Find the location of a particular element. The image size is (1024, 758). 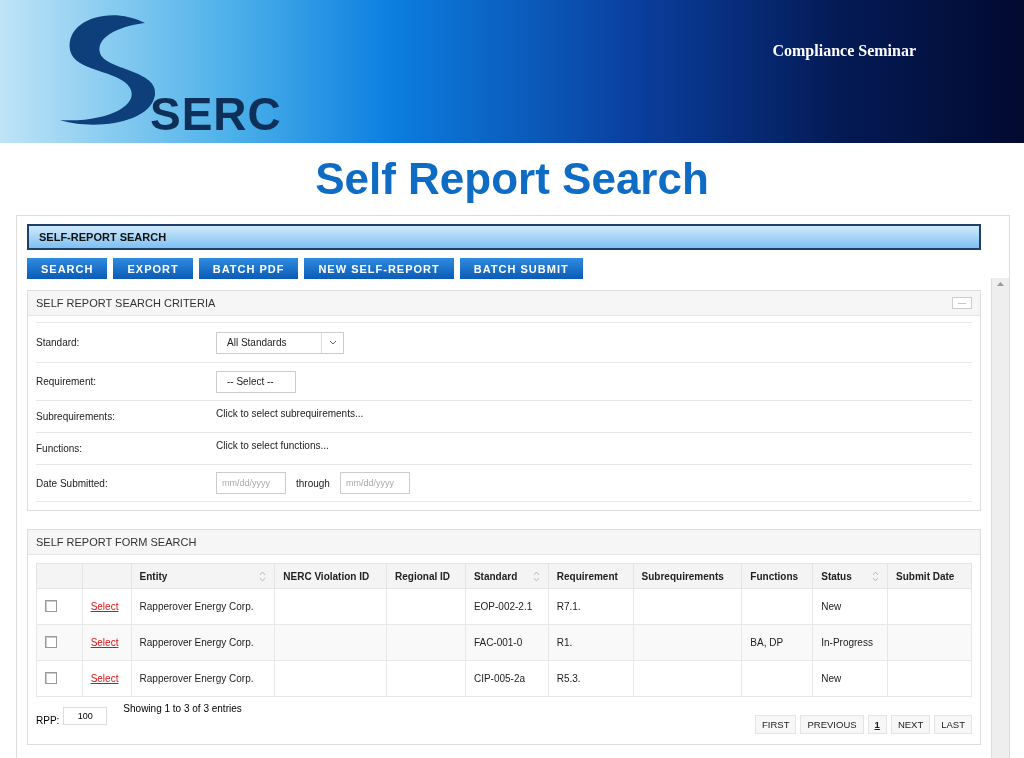

table-cell-text: CIP-005-2a is located at coordinates (499, 678).